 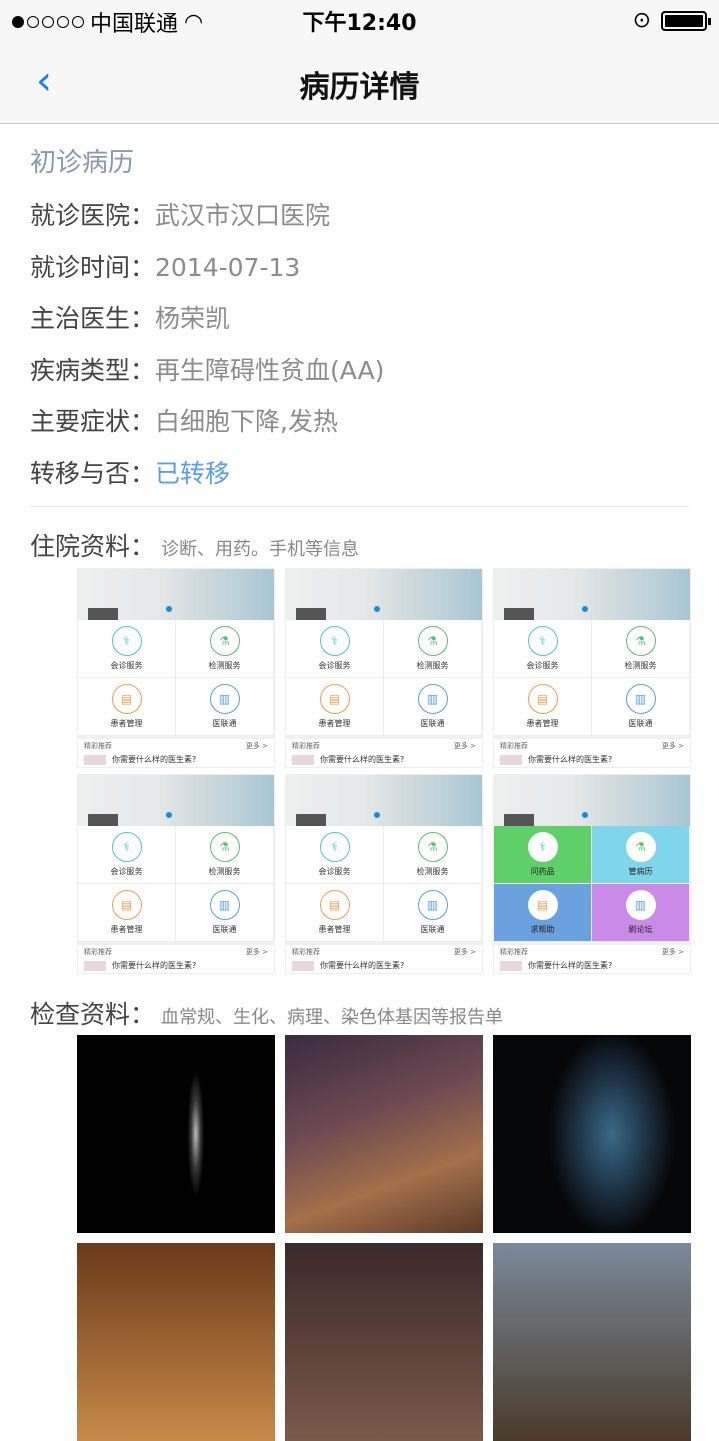 I want to click on exam-hint: 血常规、生化、病理、染色体基因等报告单, so click(x=332, y=1017).